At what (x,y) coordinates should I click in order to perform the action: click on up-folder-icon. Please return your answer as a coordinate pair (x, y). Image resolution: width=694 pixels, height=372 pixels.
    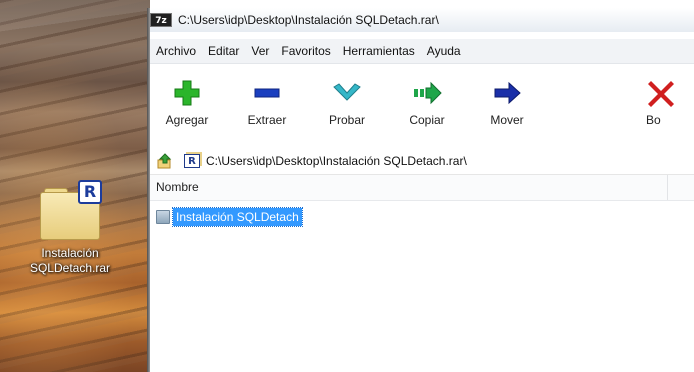
    Looking at the image, I should click on (164, 161).